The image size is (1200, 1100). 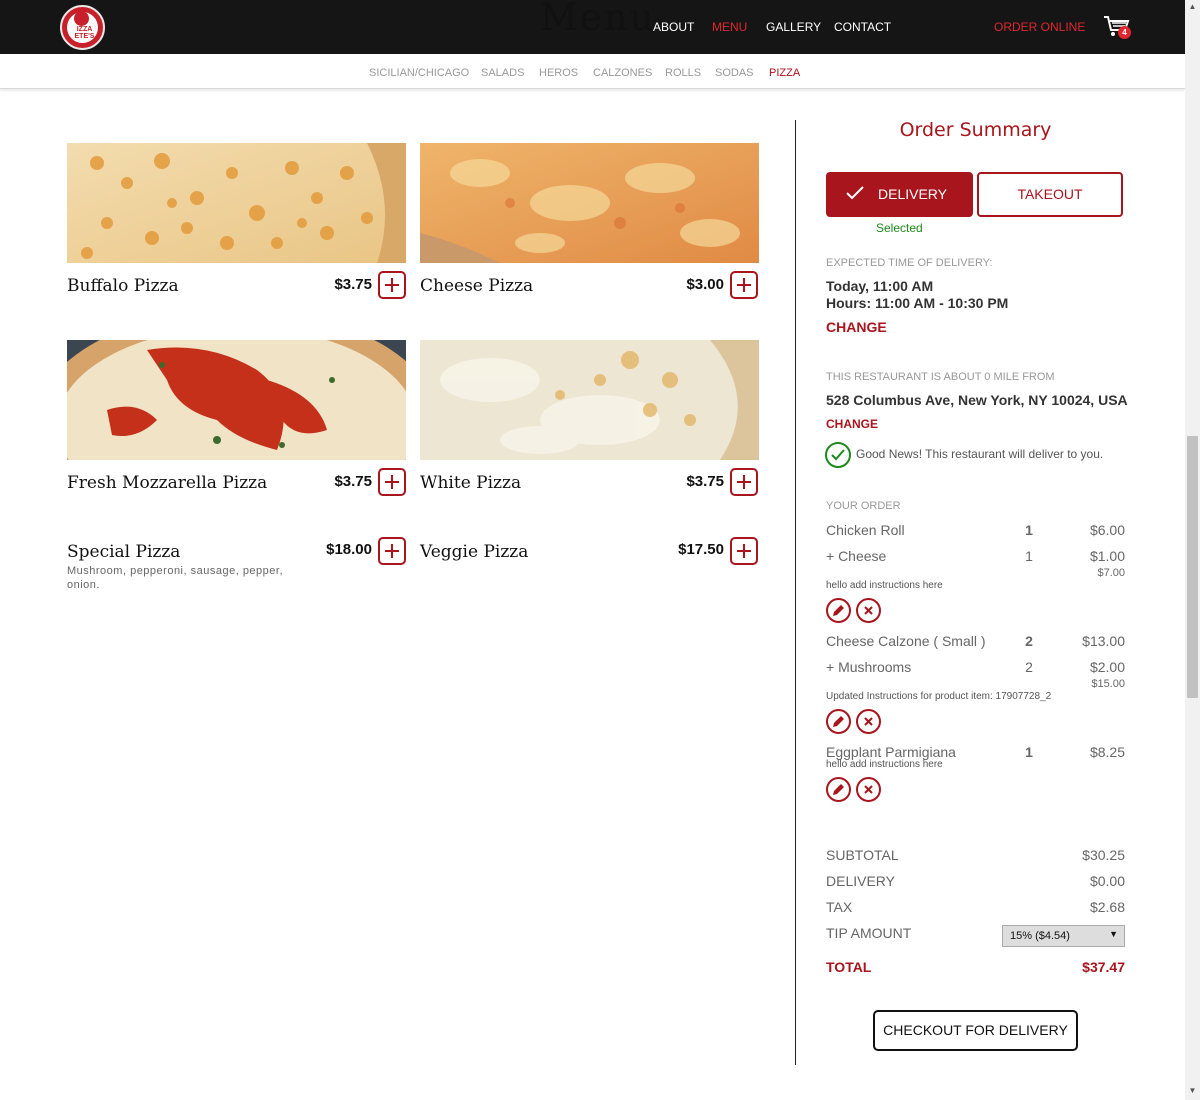 I want to click on column-divider, so click(x=795, y=592).